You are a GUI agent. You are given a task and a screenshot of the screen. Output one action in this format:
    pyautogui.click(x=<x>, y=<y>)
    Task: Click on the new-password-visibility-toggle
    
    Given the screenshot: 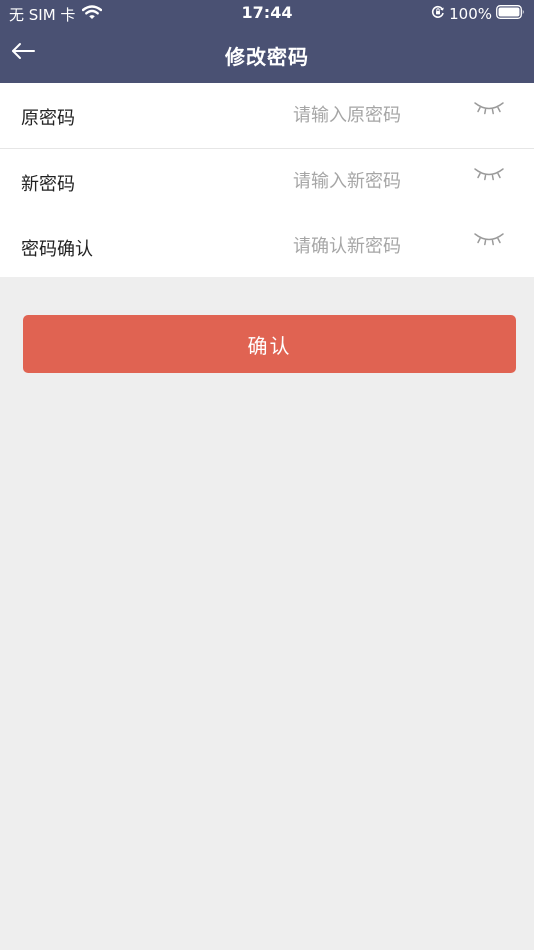 What is the action you would take?
    pyautogui.click(x=489, y=176)
    